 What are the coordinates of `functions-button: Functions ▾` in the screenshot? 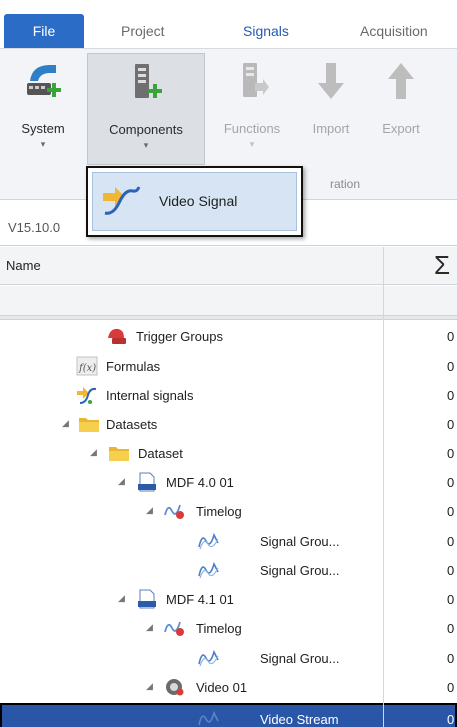 It's located at (252, 109).